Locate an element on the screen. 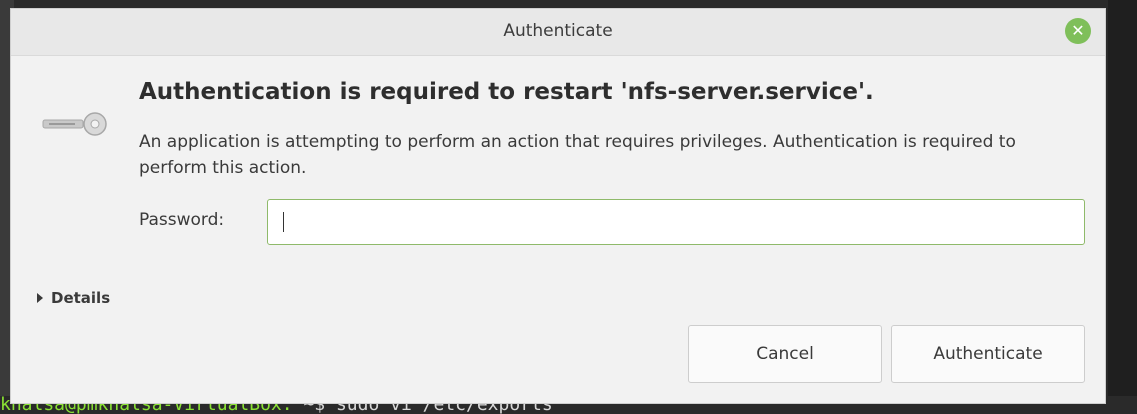  dialog-titlebar: Authenticate ✕ is located at coordinates (558, 32).